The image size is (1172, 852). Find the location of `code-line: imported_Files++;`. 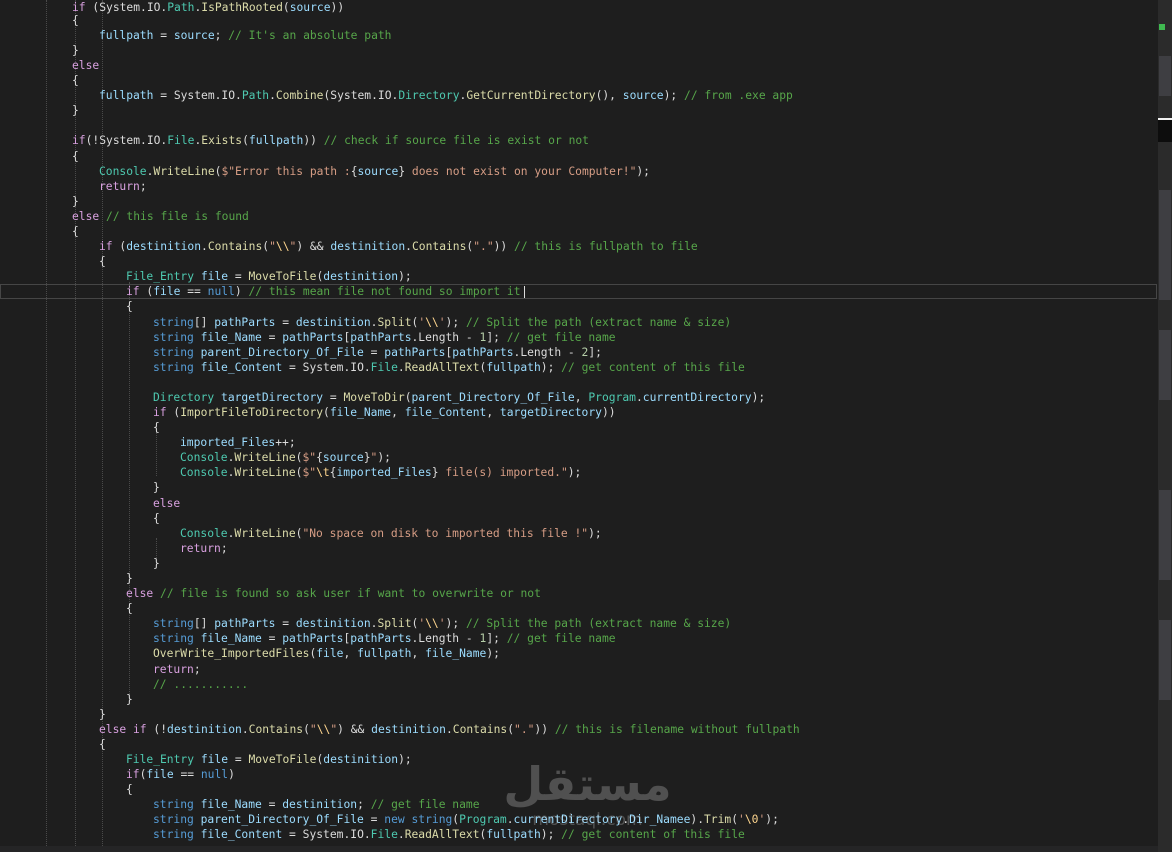

code-line: imported_Files++; is located at coordinates (579, 442).